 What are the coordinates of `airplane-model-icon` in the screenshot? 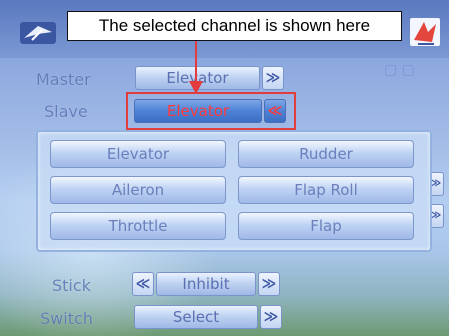 It's located at (38, 33).